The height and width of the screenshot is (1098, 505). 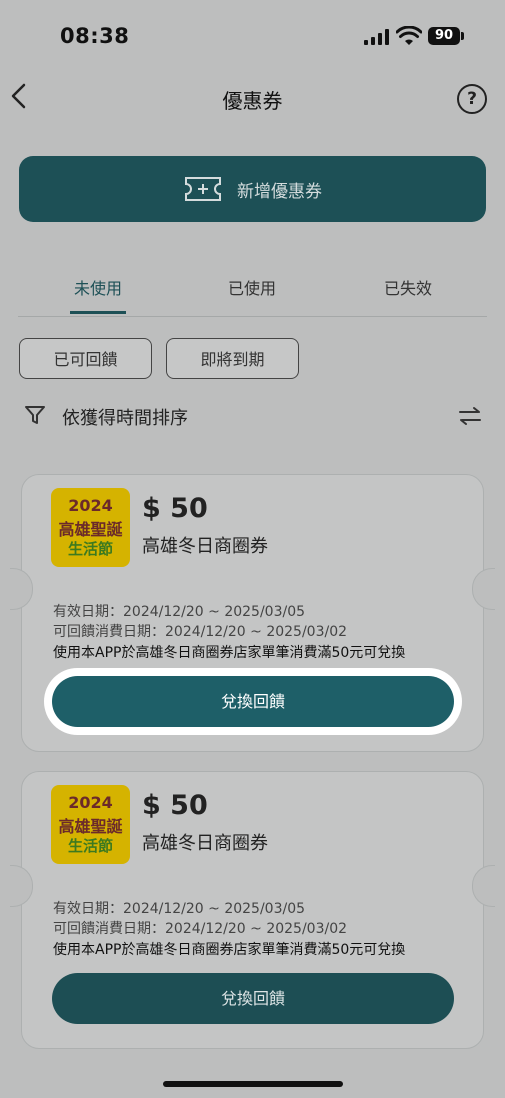 I want to click on tab-divider, so click(x=252, y=316).